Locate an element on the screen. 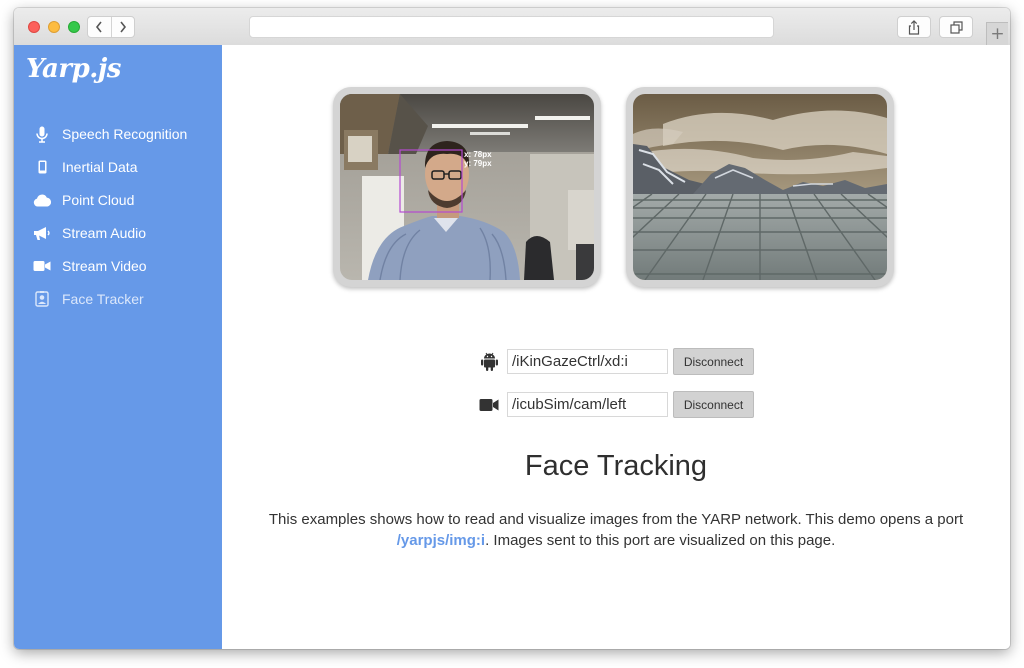 The height and width of the screenshot is (668, 1024). share-icon is located at coordinates (914, 27).